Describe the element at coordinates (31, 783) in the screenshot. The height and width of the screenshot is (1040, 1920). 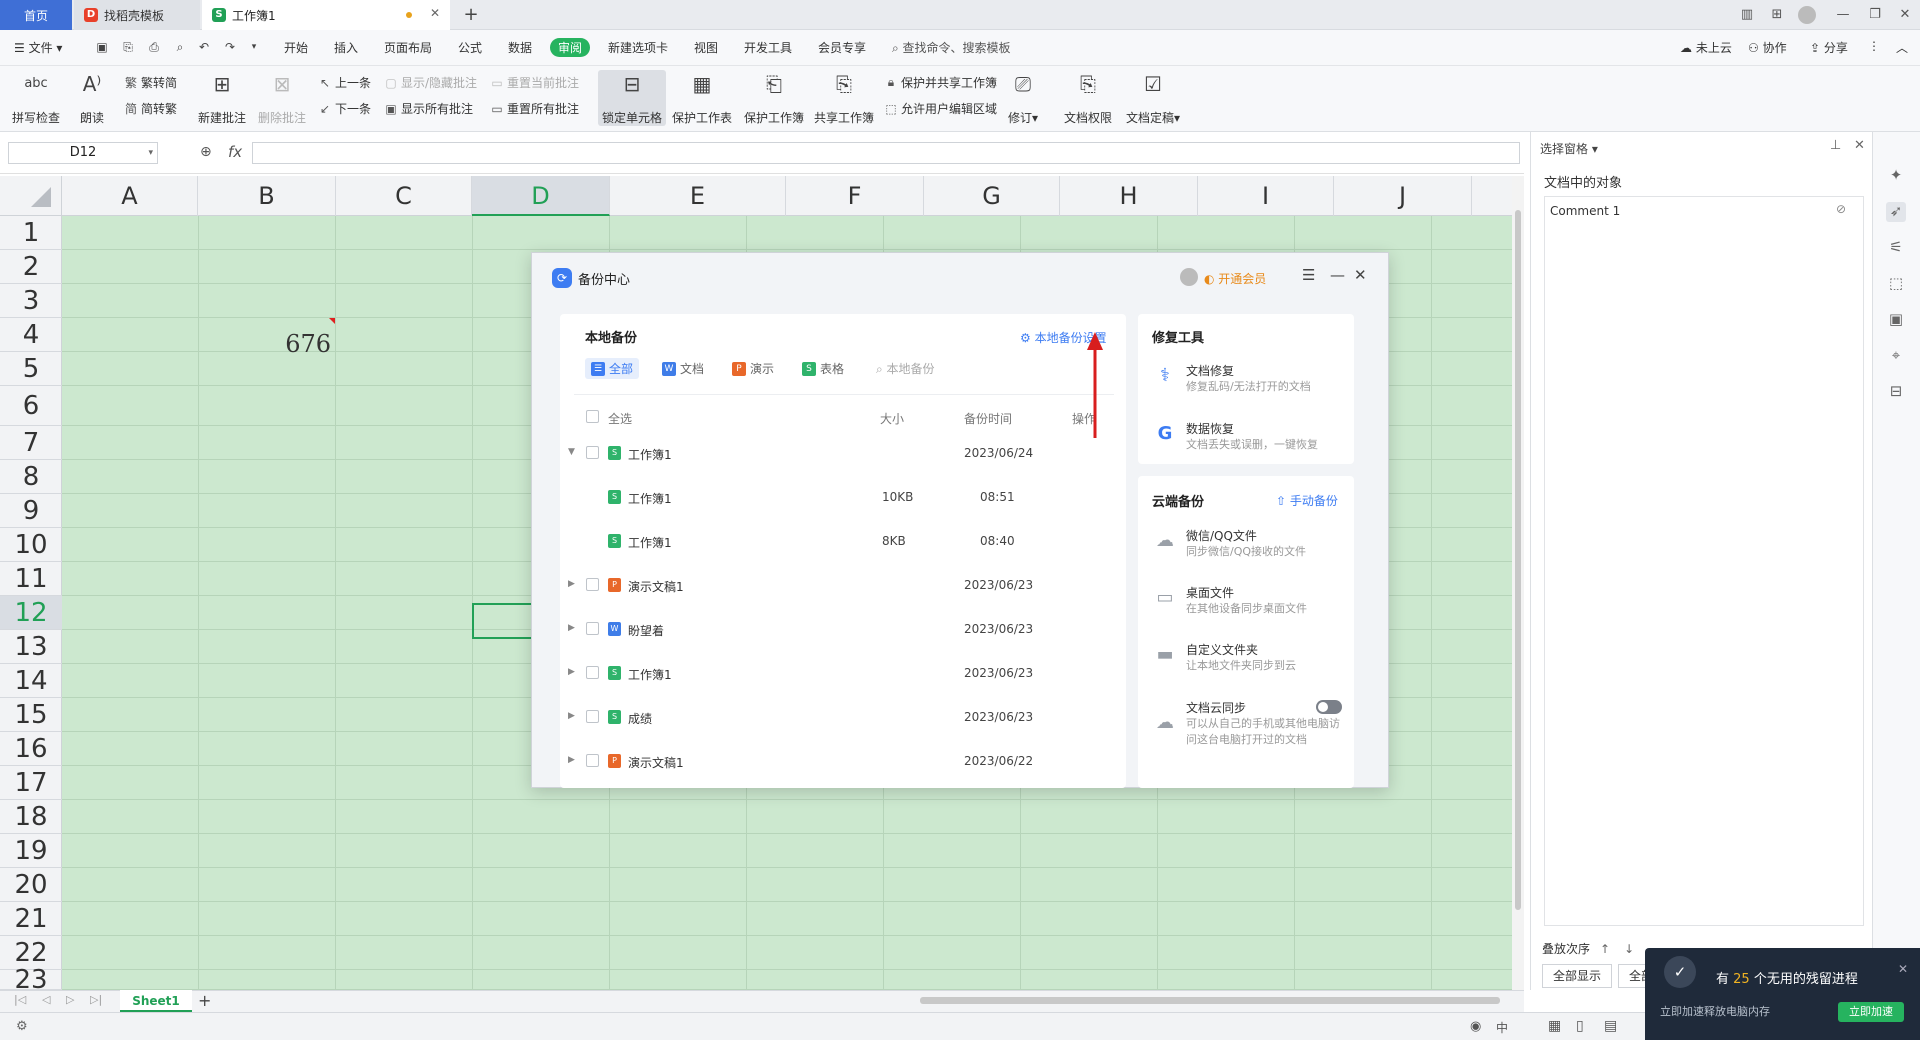
I see `row-header-17: 17` at that location.